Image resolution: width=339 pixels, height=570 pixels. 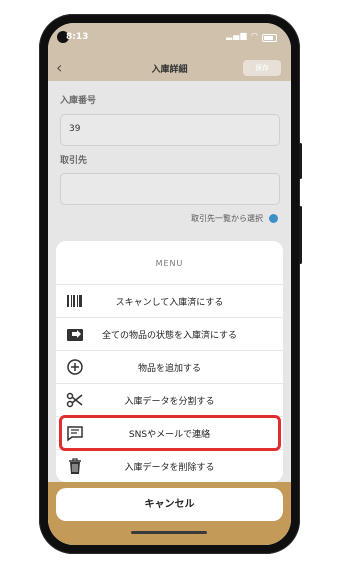 I want to click on menu-item-label: 入庫データを削除する, so click(x=169, y=468).